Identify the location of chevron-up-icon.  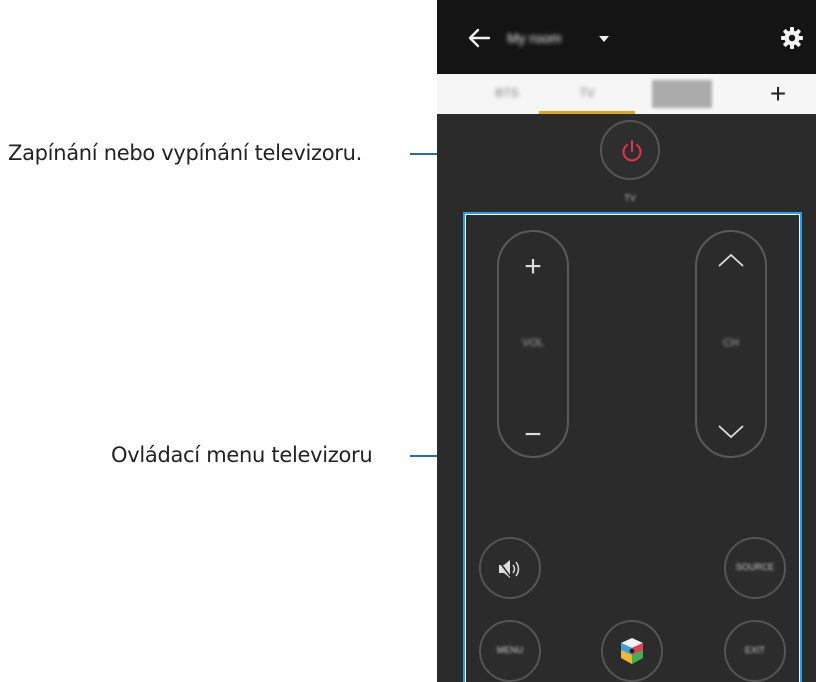
(731, 260).